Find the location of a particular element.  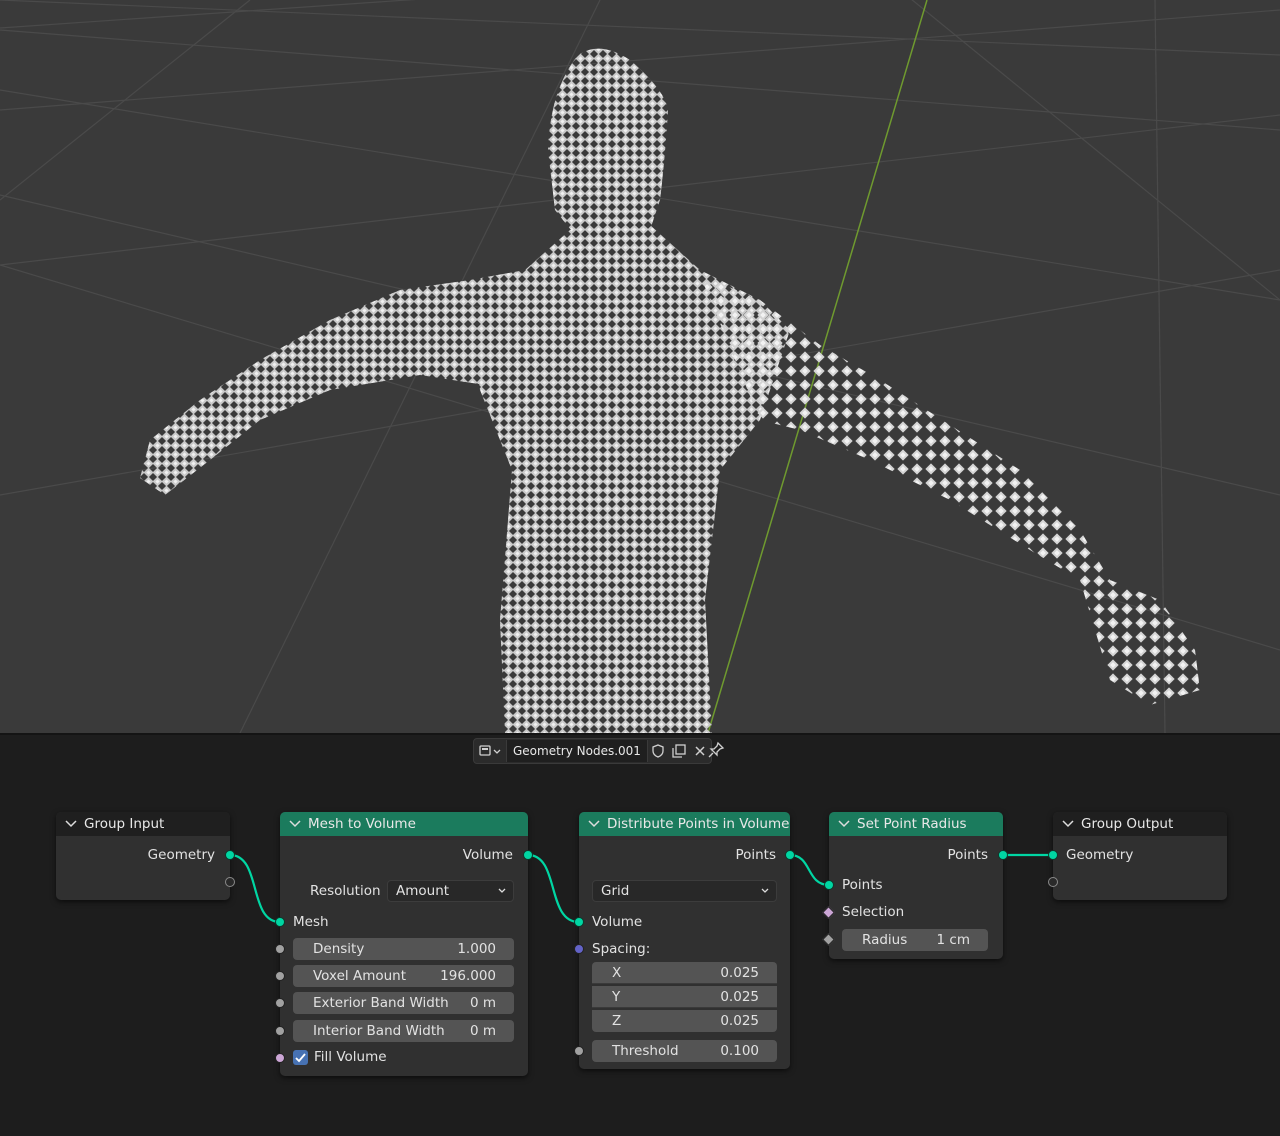

output-label-geometry: Geometry is located at coordinates (181, 855).